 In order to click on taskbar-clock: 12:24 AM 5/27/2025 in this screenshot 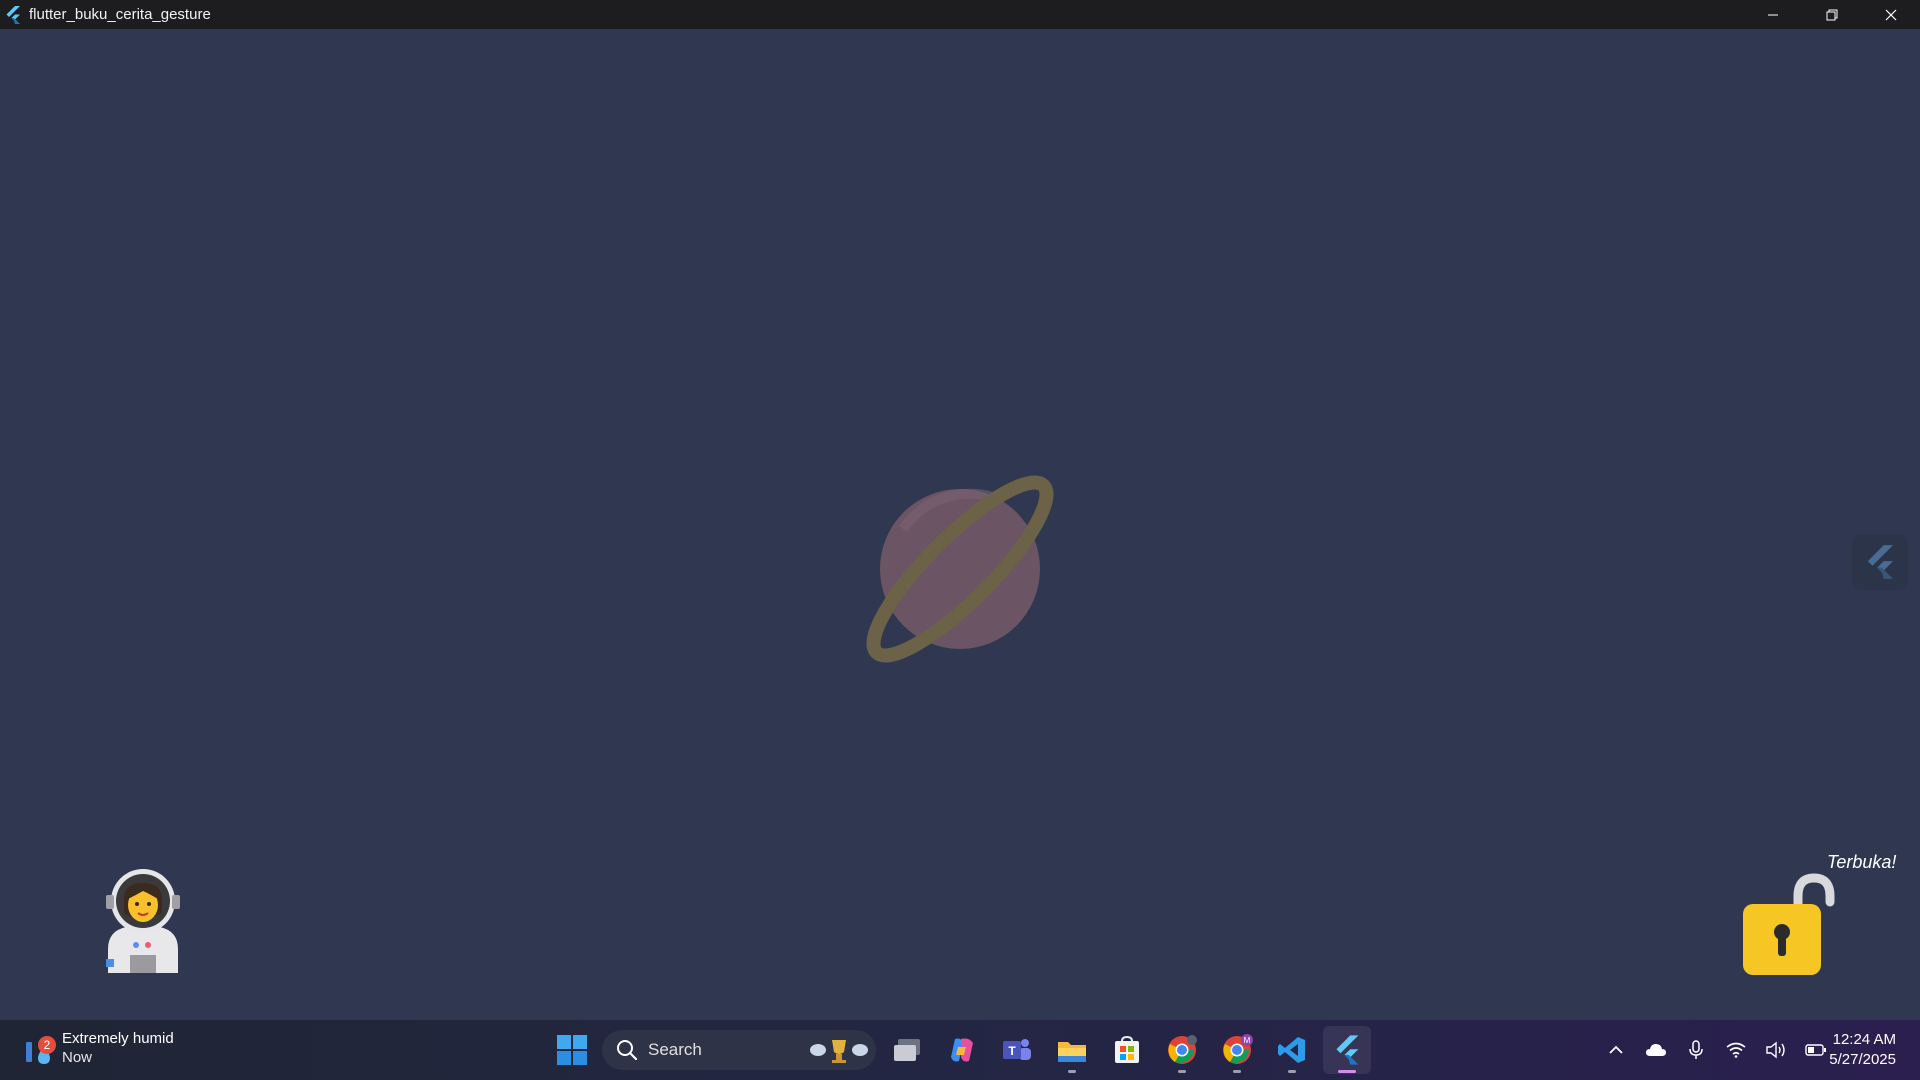, I will do `click(1857, 1050)`.